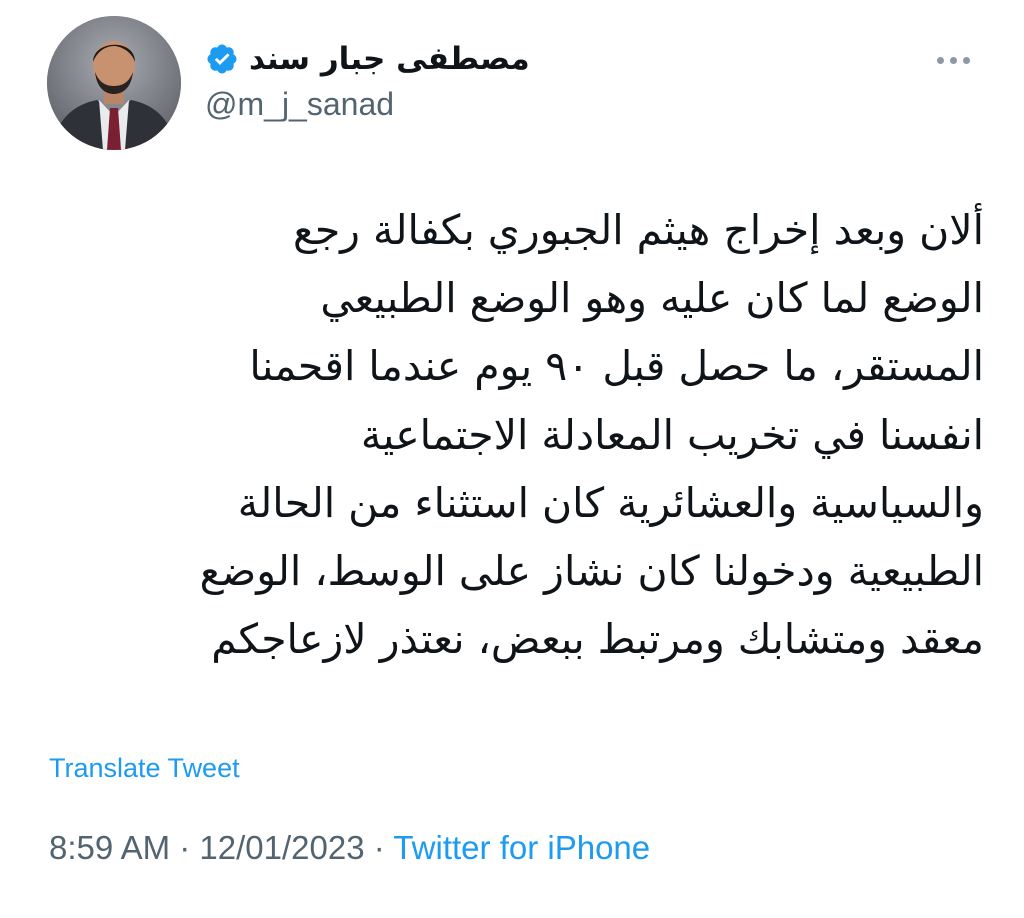 The image size is (1024, 918). Describe the element at coordinates (299, 104) in the screenshot. I see `author-handle: @m_j_sanad` at that location.